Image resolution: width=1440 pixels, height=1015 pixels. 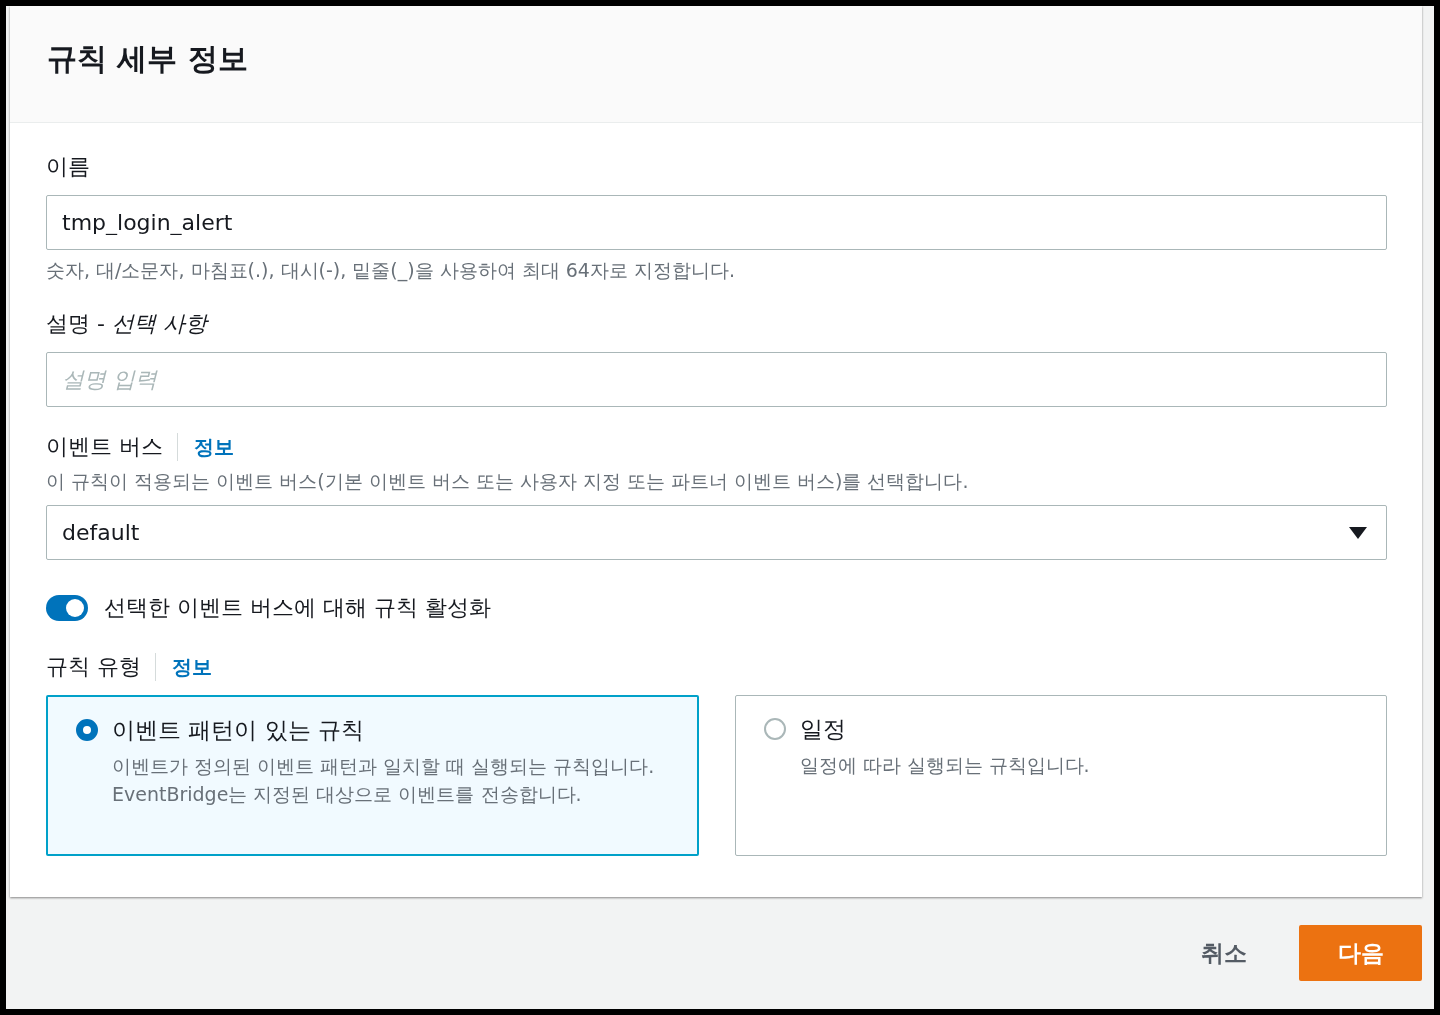 What do you see at coordinates (112, 447) in the screenshot?
I see `field-label: 이벤트 버스` at bounding box center [112, 447].